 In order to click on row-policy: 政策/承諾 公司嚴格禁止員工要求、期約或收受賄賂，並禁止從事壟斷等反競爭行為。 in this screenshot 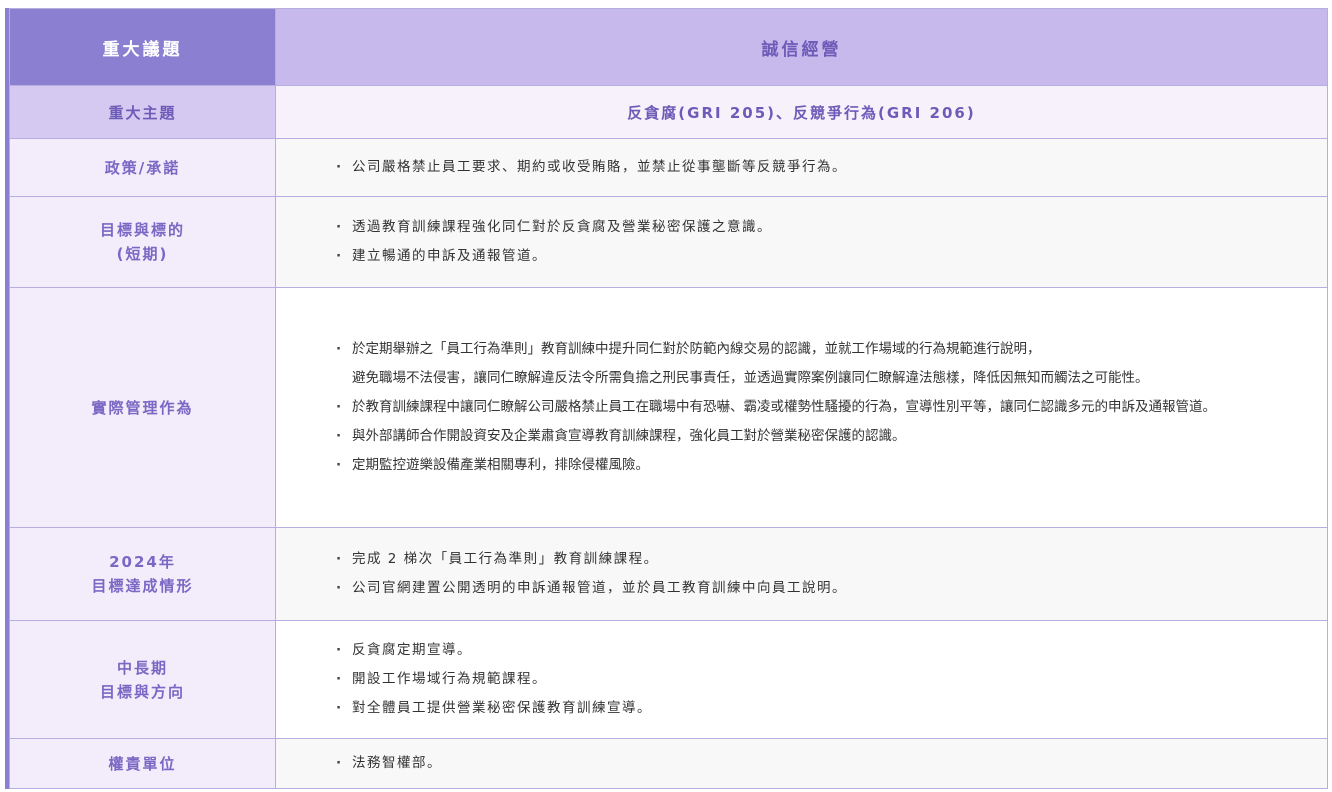, I will do `click(668, 167)`.